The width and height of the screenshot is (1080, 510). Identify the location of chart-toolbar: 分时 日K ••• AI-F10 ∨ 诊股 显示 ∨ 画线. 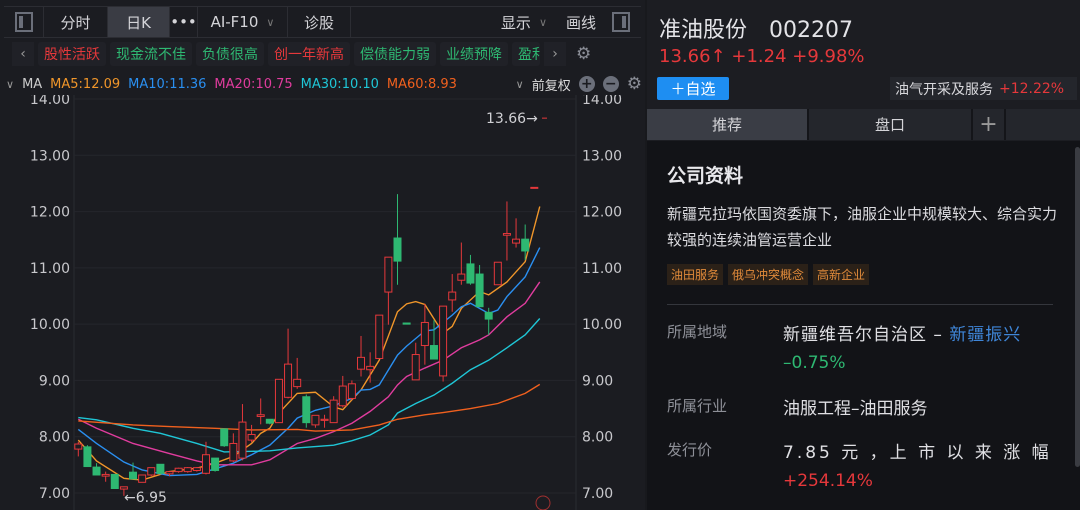
(322, 22).